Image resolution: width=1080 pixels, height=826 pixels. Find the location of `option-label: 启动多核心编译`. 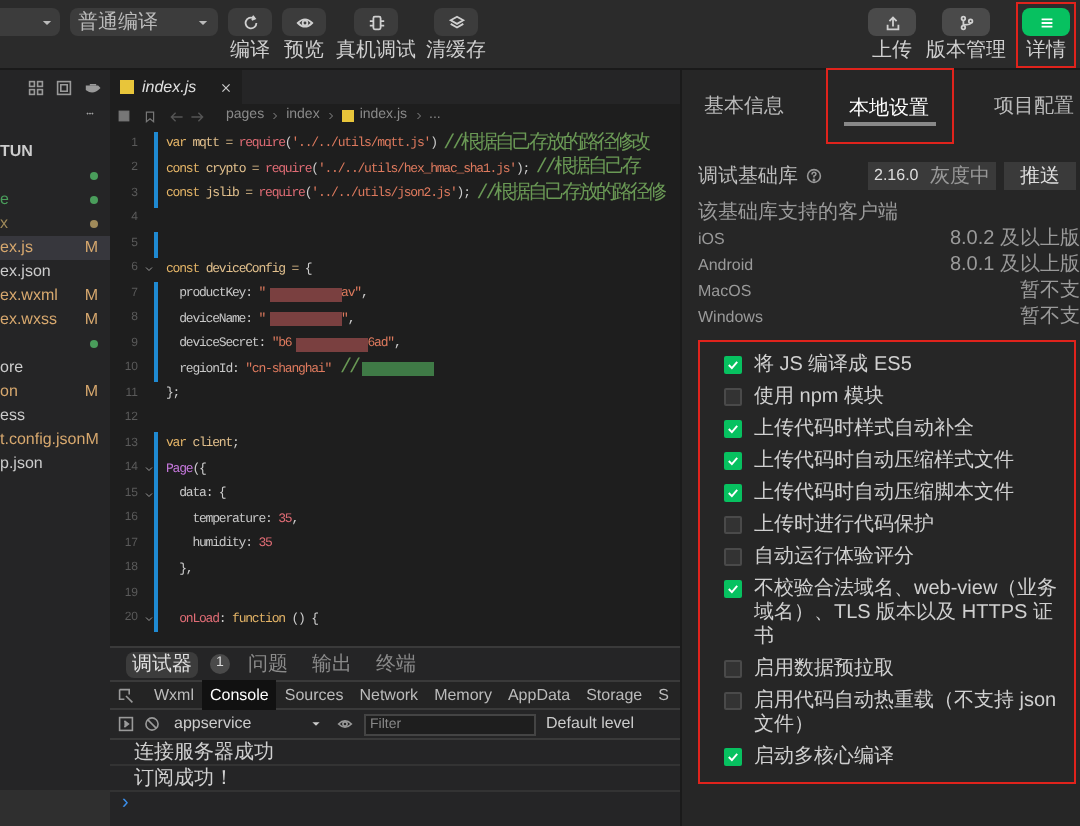

option-label: 启动多核心编译 is located at coordinates (824, 758).